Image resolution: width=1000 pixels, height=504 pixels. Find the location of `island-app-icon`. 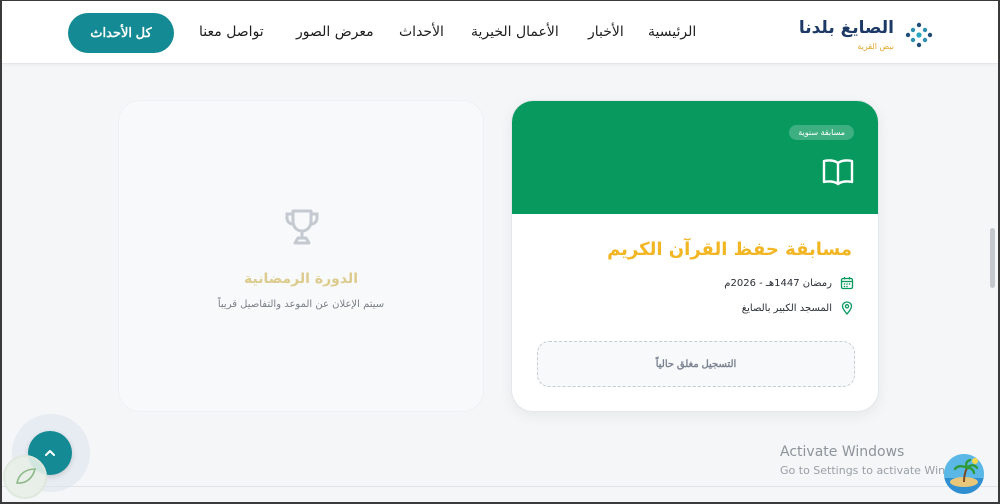

island-app-icon is located at coordinates (964, 474).